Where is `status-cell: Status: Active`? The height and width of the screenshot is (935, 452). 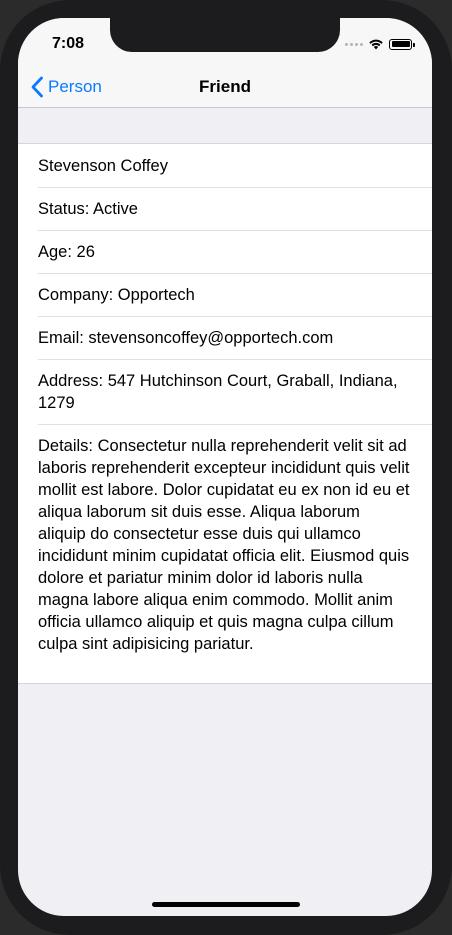
status-cell: Status: Active is located at coordinates (225, 208).